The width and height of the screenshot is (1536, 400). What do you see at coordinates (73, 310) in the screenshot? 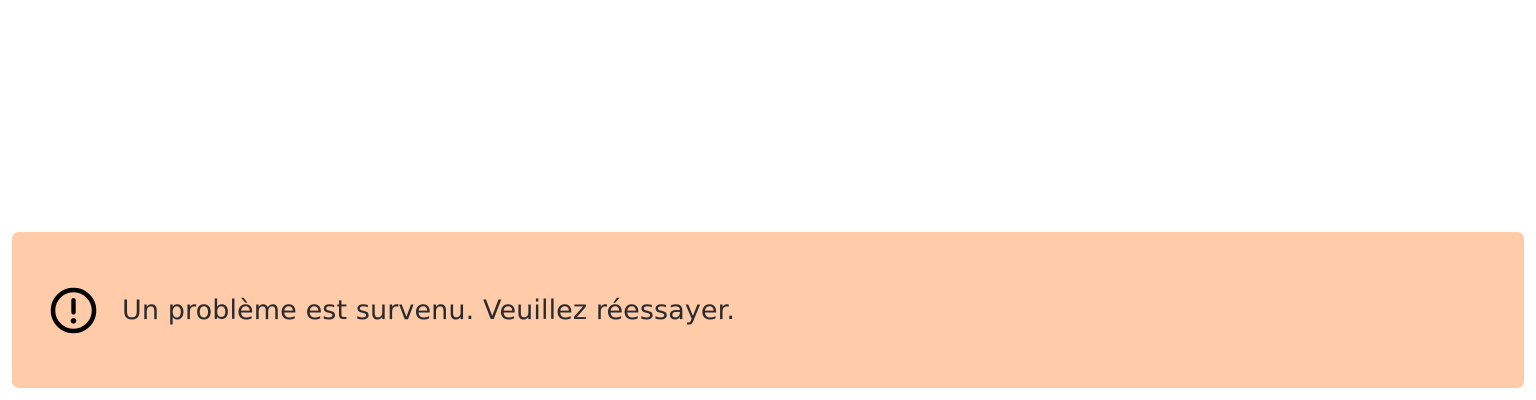
I see `exclamation-circle-icon` at bounding box center [73, 310].